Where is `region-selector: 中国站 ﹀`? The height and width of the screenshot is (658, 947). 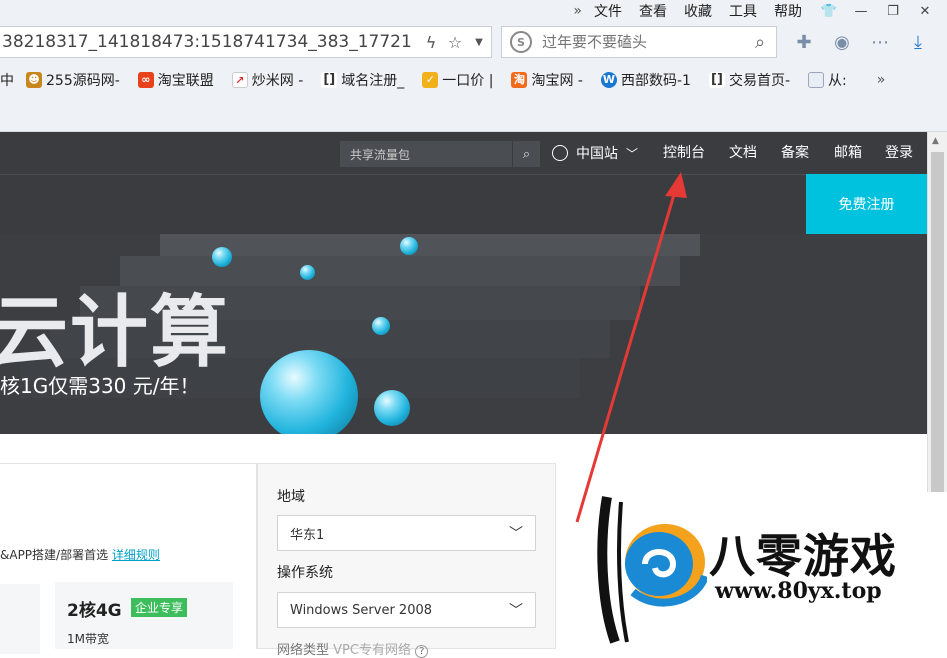
region-selector: 中国站 ﹀ is located at coordinates (595, 153).